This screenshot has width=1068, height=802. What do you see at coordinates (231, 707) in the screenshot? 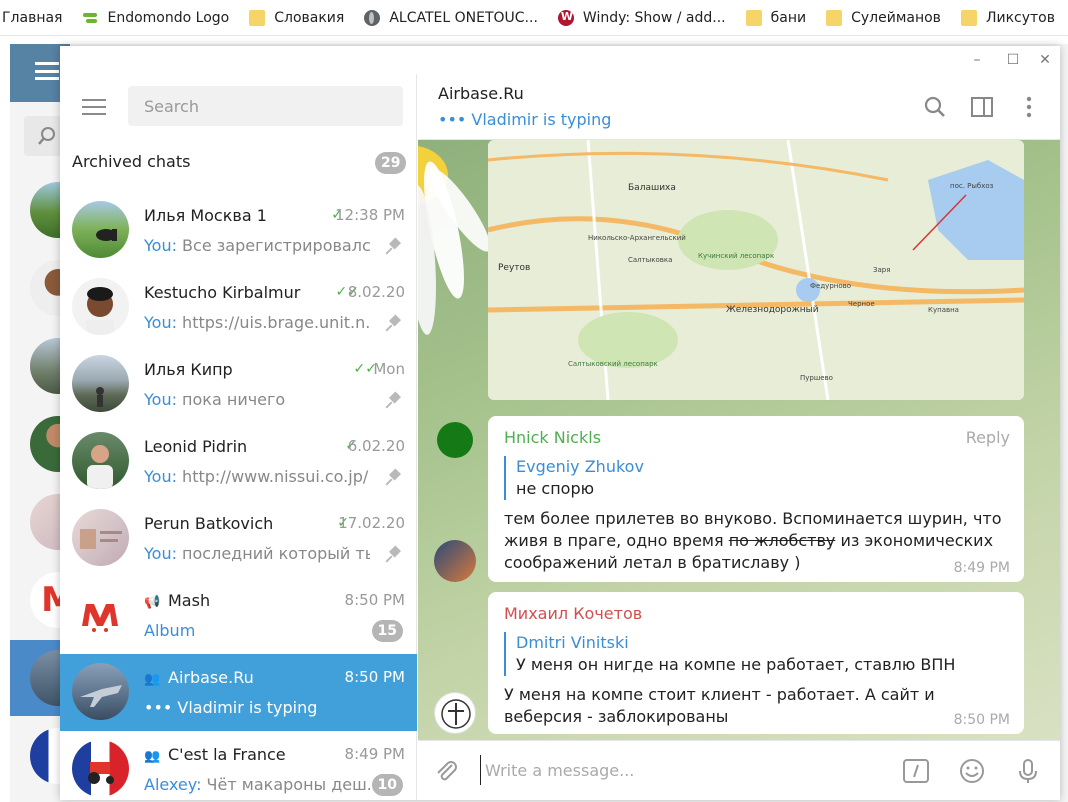
I see `chat-preview: ••• Vladimir is typing` at bounding box center [231, 707].